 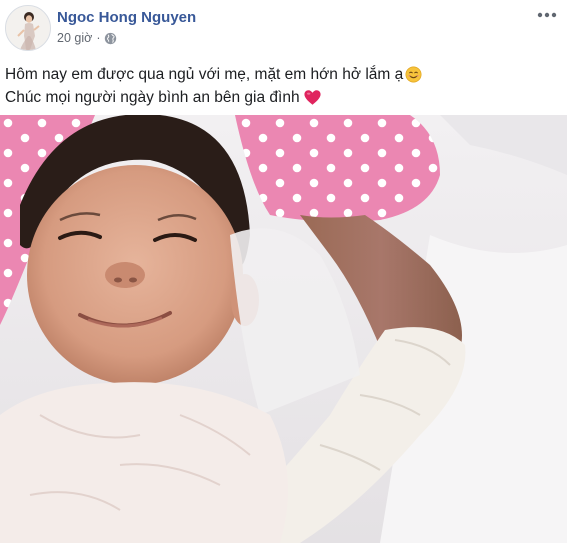 I want to click on avatar-image, so click(x=28, y=28).